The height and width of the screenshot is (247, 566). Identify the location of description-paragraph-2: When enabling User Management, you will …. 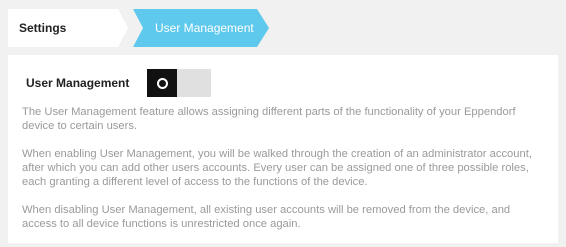
(277, 168).